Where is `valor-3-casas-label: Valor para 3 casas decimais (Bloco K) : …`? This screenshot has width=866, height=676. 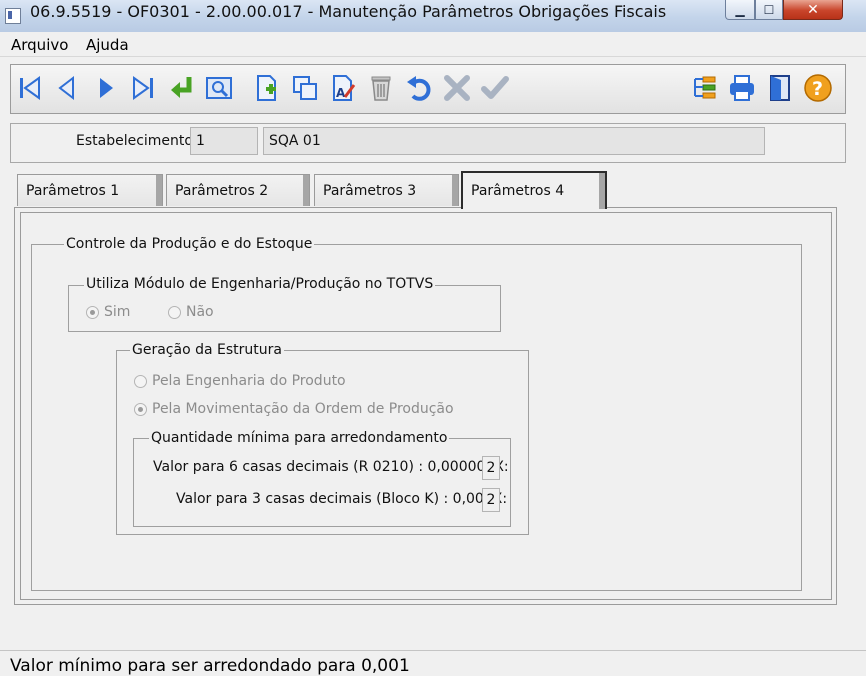 valor-3-casas-label: Valor para 3 casas decimais (Bloco K) : … is located at coordinates (342, 499).